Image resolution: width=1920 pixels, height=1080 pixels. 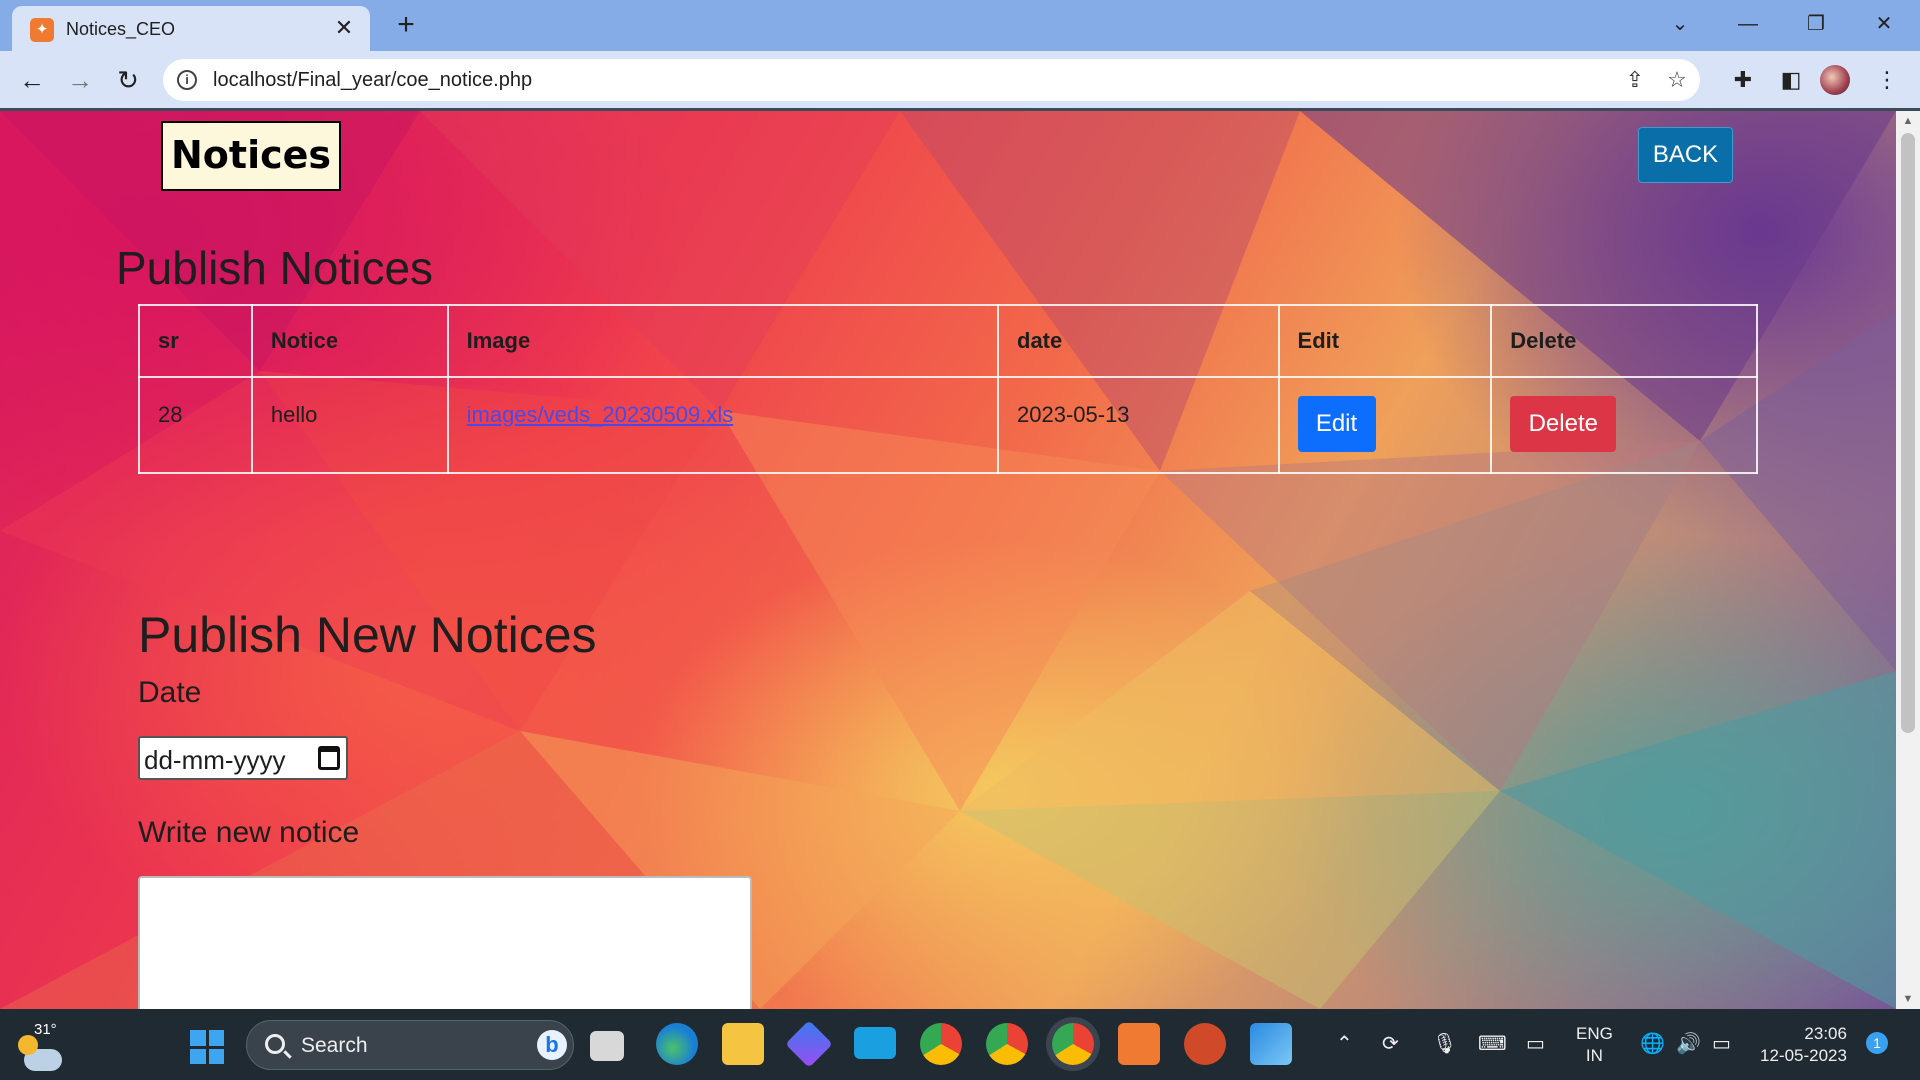 What do you see at coordinates (344, 28) in the screenshot?
I see `tab-close-icon: ✕` at bounding box center [344, 28].